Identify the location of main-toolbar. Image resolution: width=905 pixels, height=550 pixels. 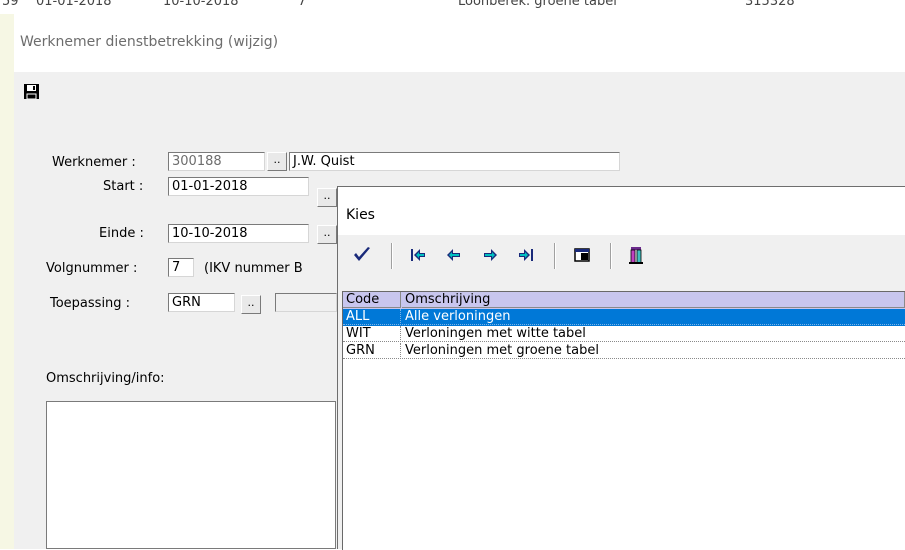
(459, 89).